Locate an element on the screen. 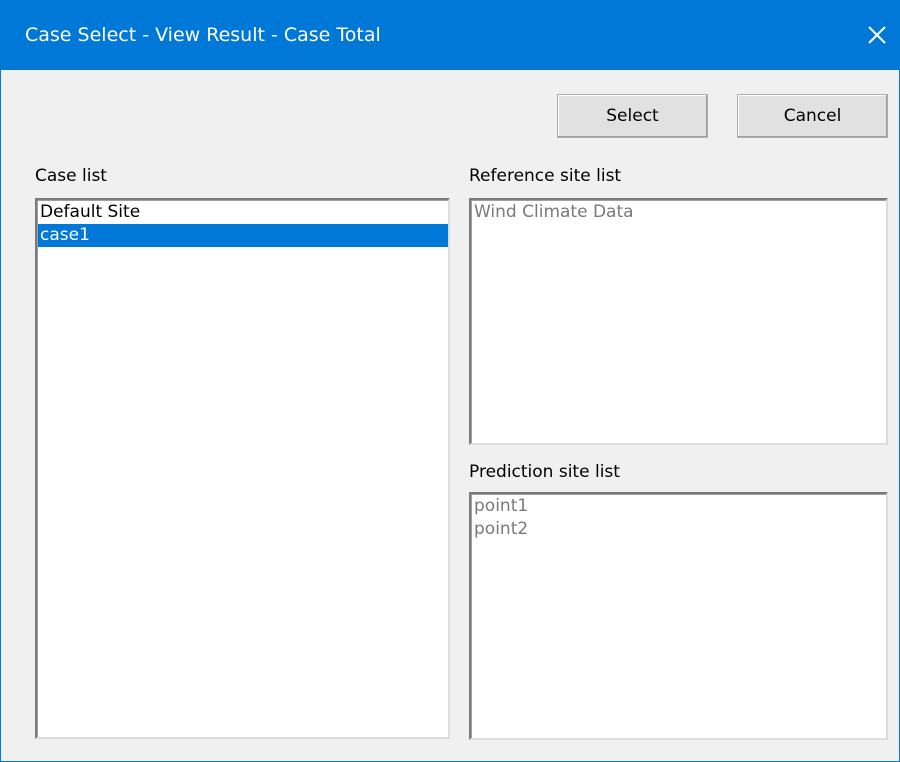  prediction-site-list-label: Prediction site list is located at coordinates (544, 472).